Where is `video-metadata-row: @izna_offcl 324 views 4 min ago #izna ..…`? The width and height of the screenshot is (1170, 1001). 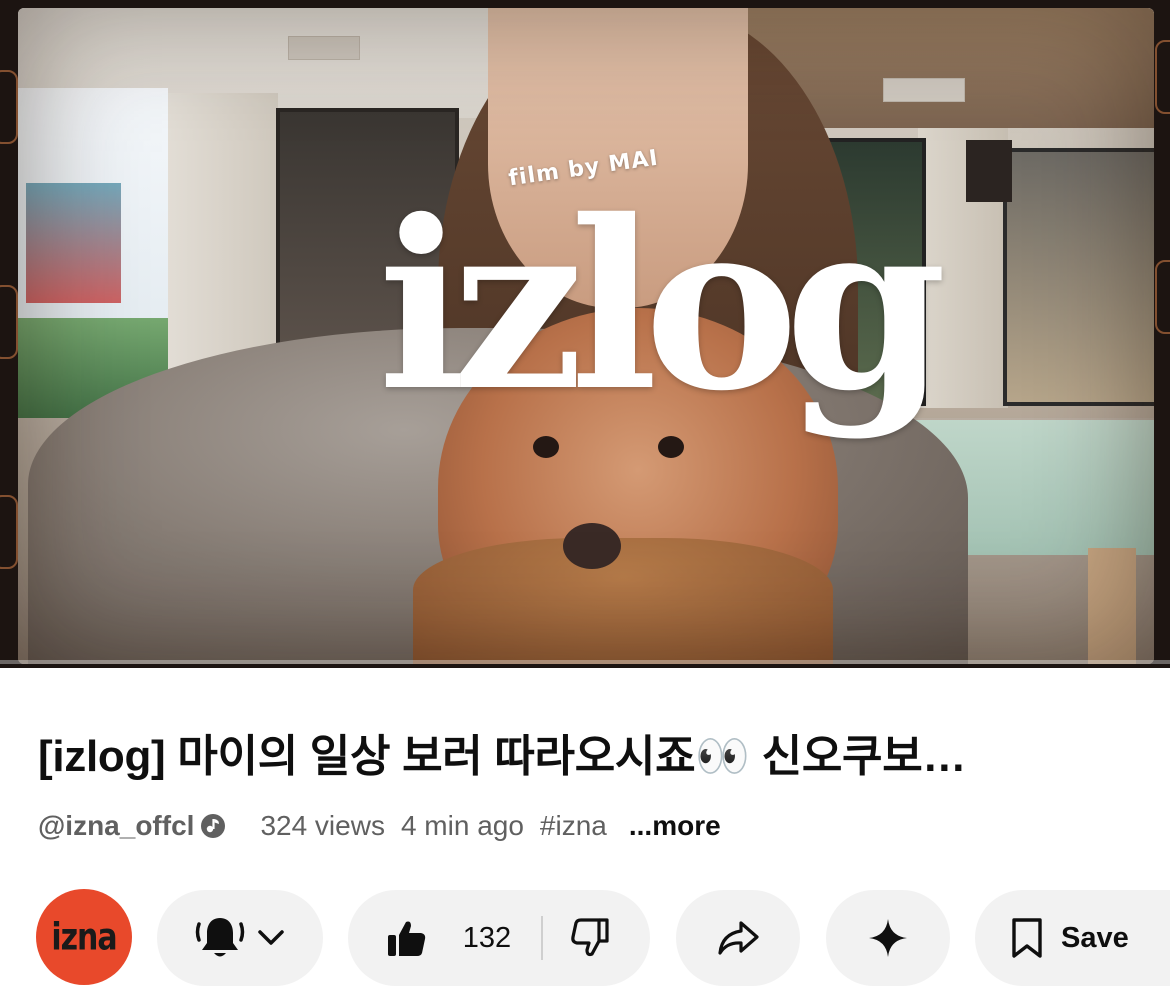 video-metadata-row: @izna_offcl 324 views 4 min ago #izna ..… is located at coordinates (379, 826).